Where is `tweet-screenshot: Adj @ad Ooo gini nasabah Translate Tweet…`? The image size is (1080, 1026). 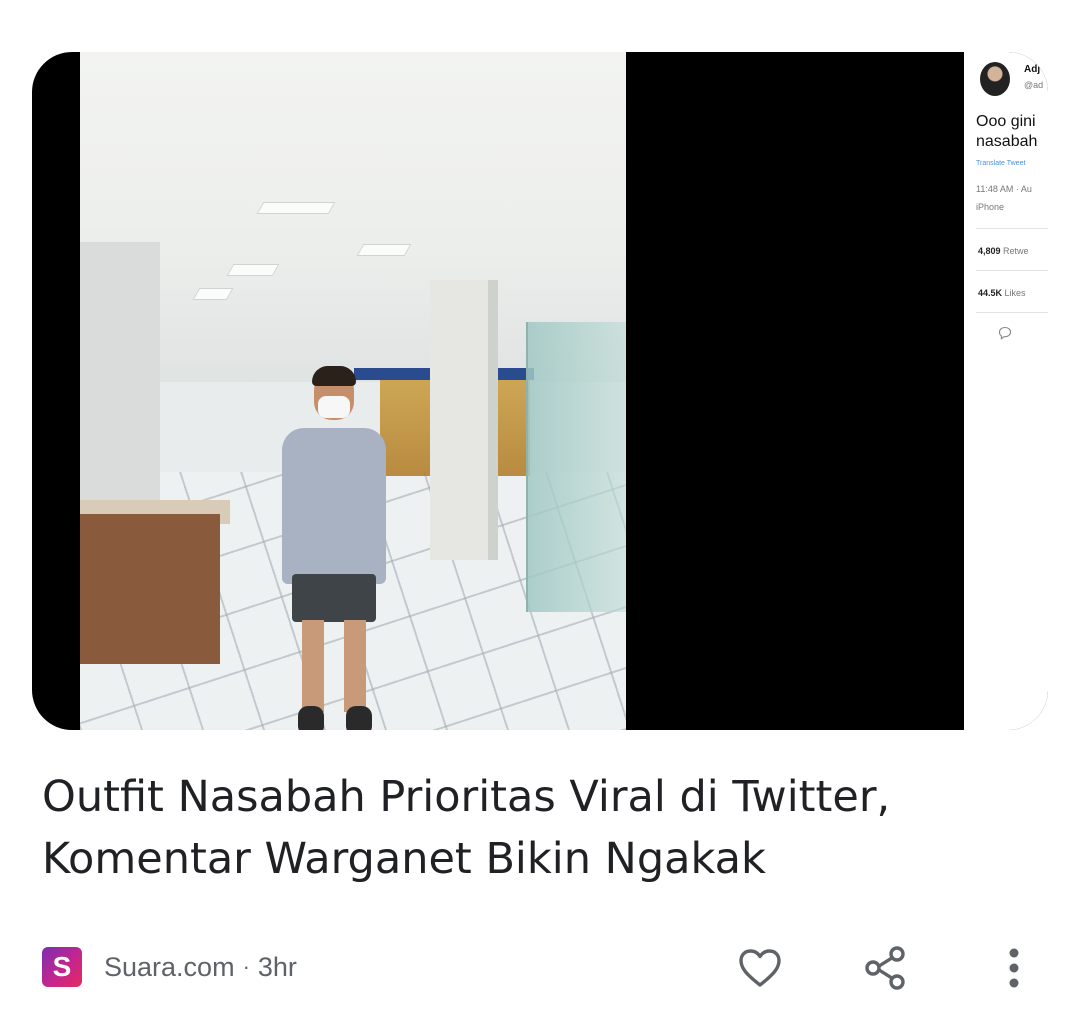
tweet-screenshot: Adj @ad Ooo gini nasabah Translate Tweet… is located at coordinates (1006, 391).